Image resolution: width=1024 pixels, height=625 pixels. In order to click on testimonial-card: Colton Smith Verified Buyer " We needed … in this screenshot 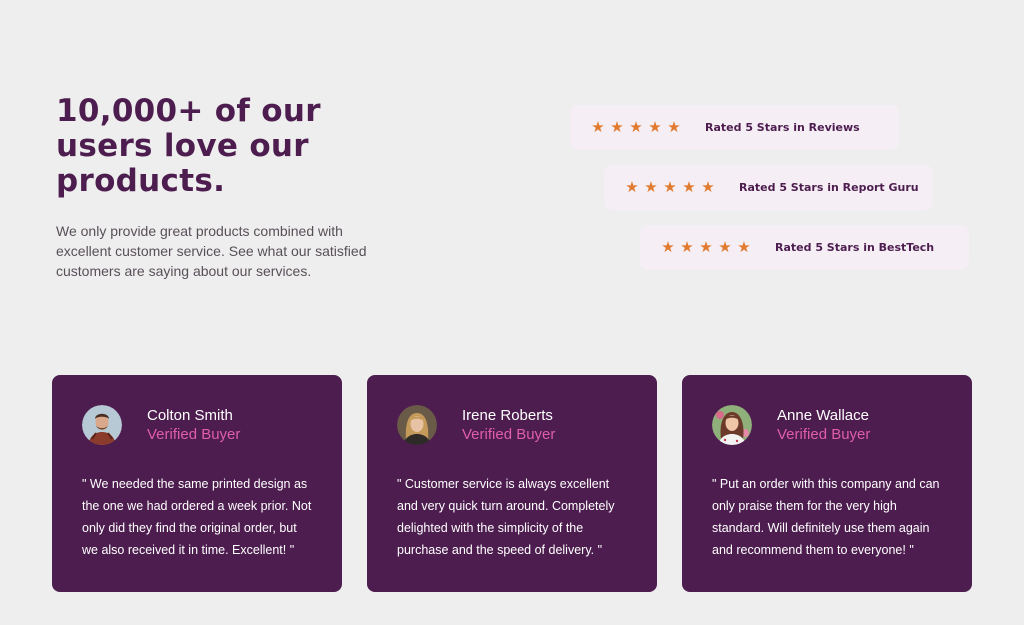, I will do `click(197, 483)`.